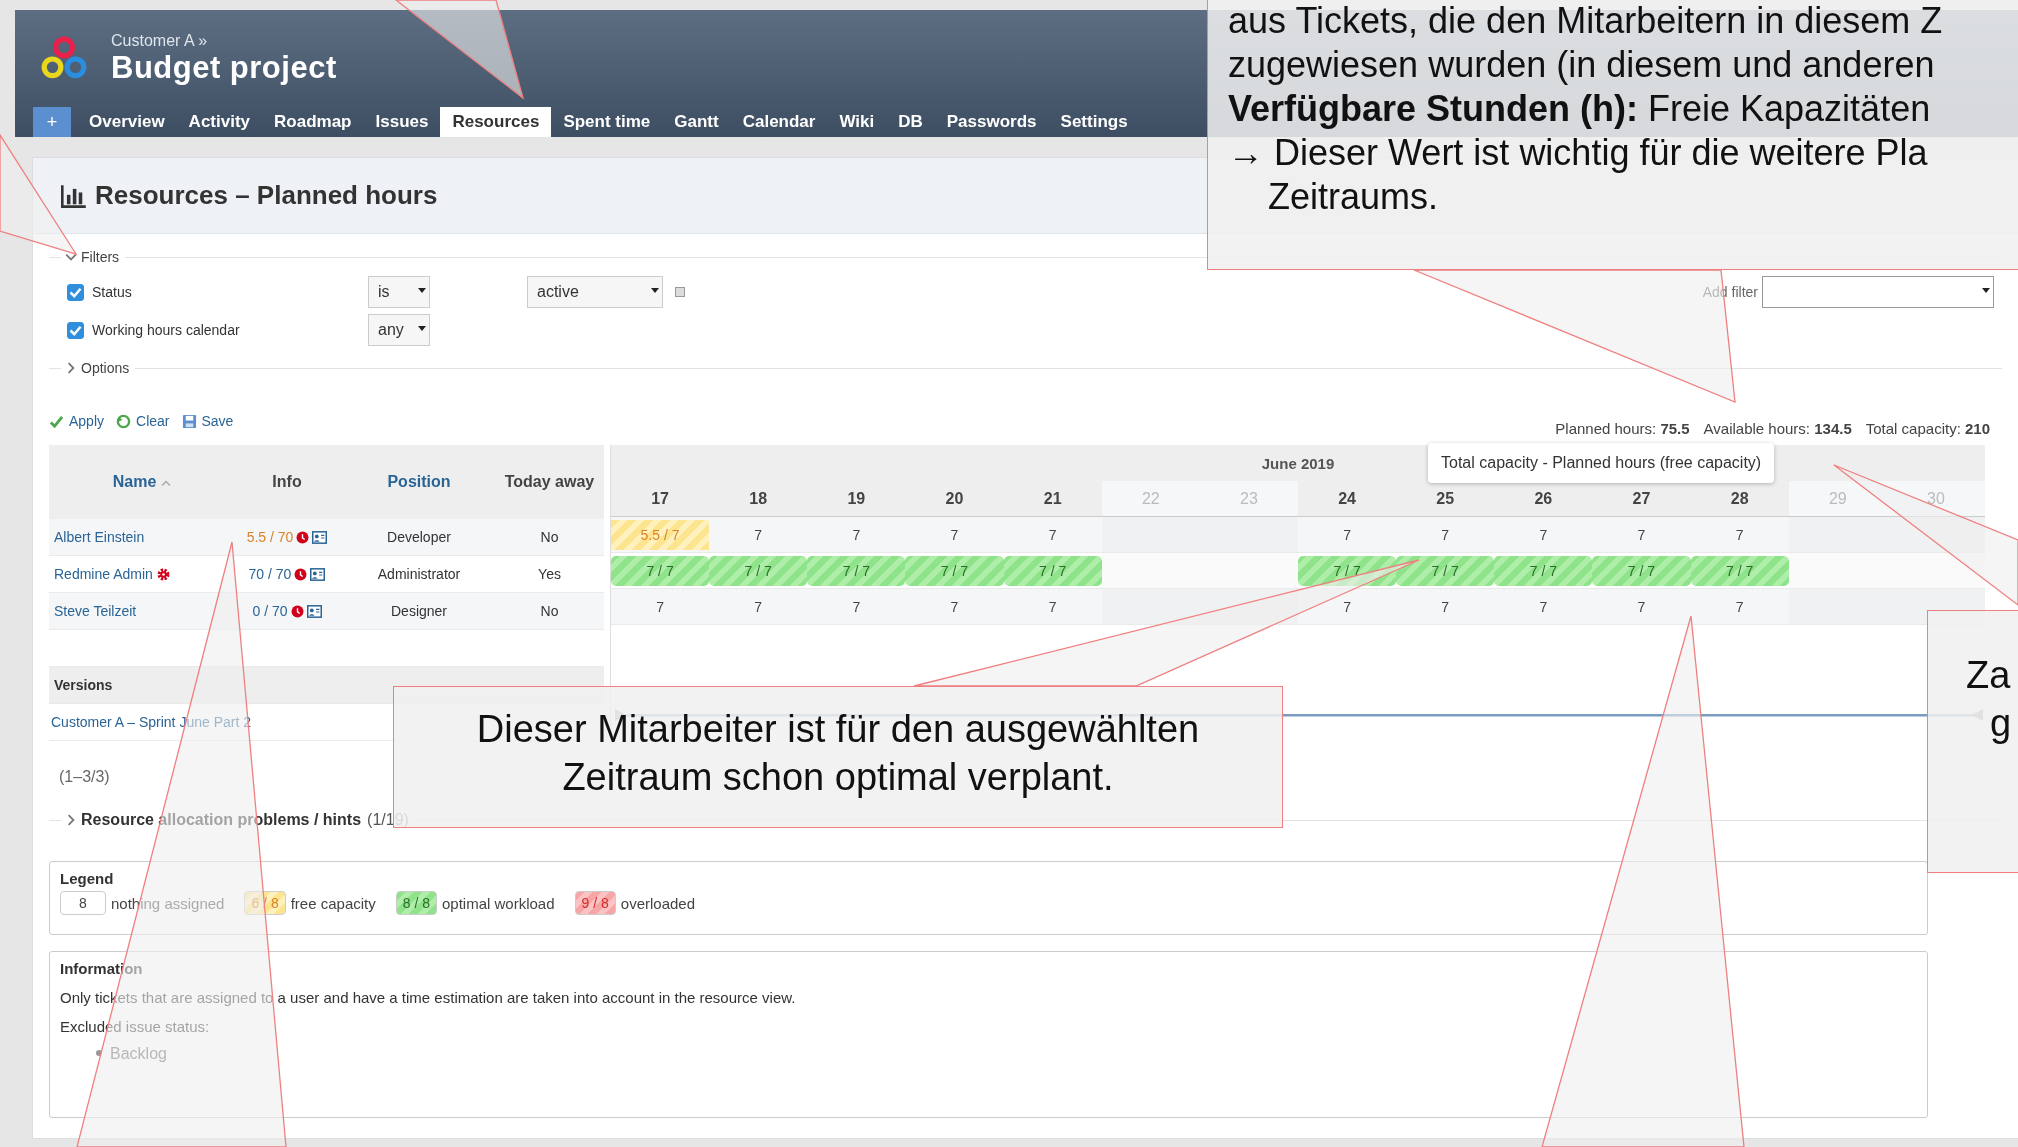 Image resolution: width=2018 pixels, height=1147 pixels. What do you see at coordinates (1777, 428) in the screenshot?
I see `total-text: Available hours: 134.5` at bounding box center [1777, 428].